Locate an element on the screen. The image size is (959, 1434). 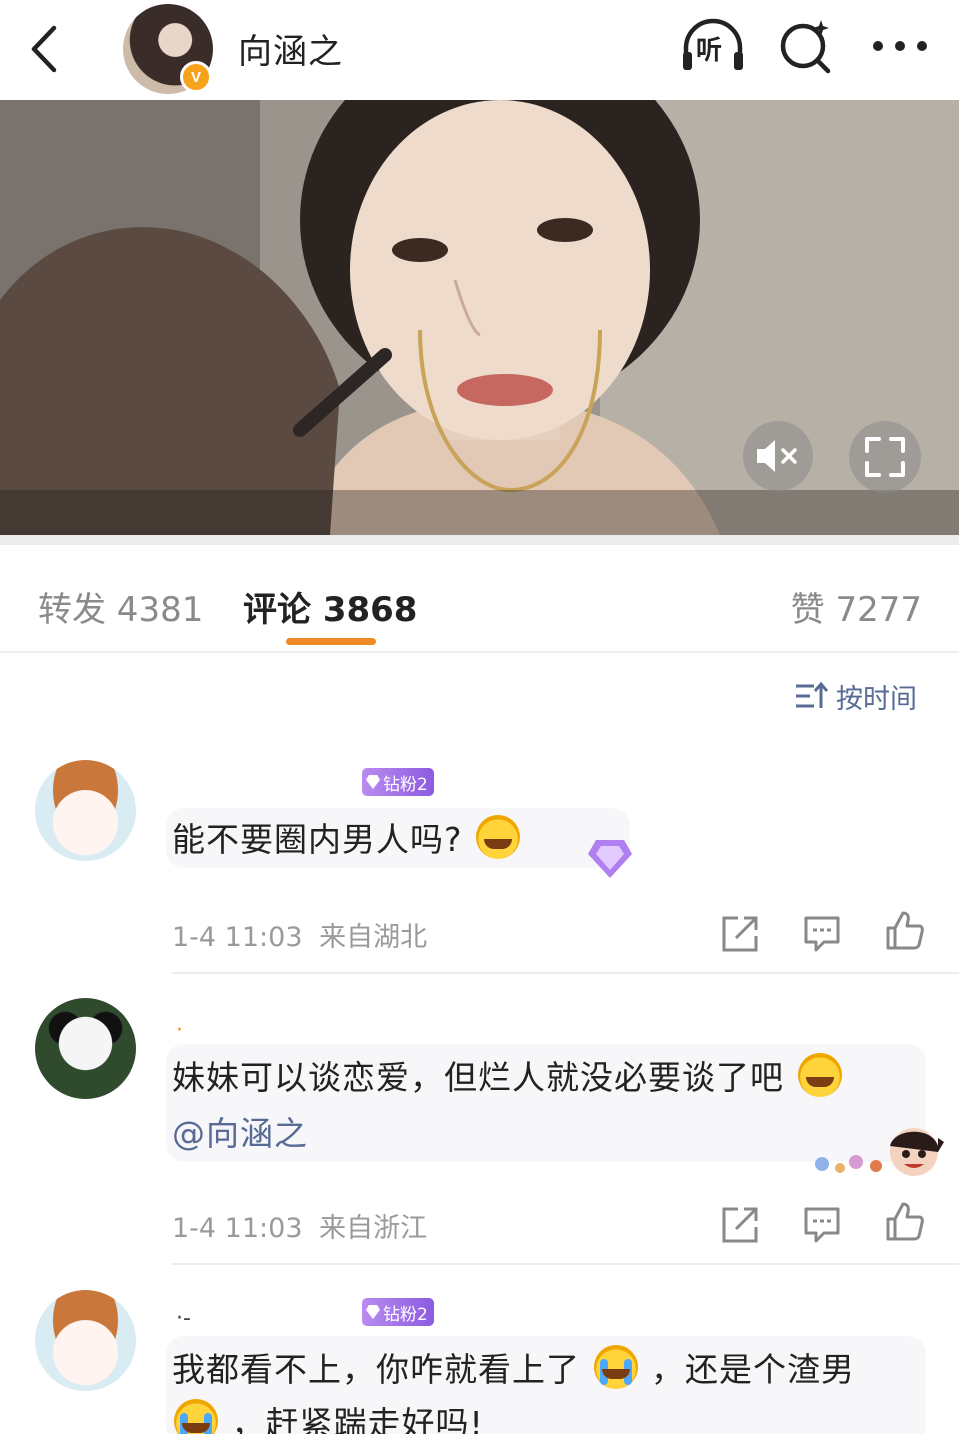
top-bar: V 向涵之 听 is located at coordinates (479, 50).